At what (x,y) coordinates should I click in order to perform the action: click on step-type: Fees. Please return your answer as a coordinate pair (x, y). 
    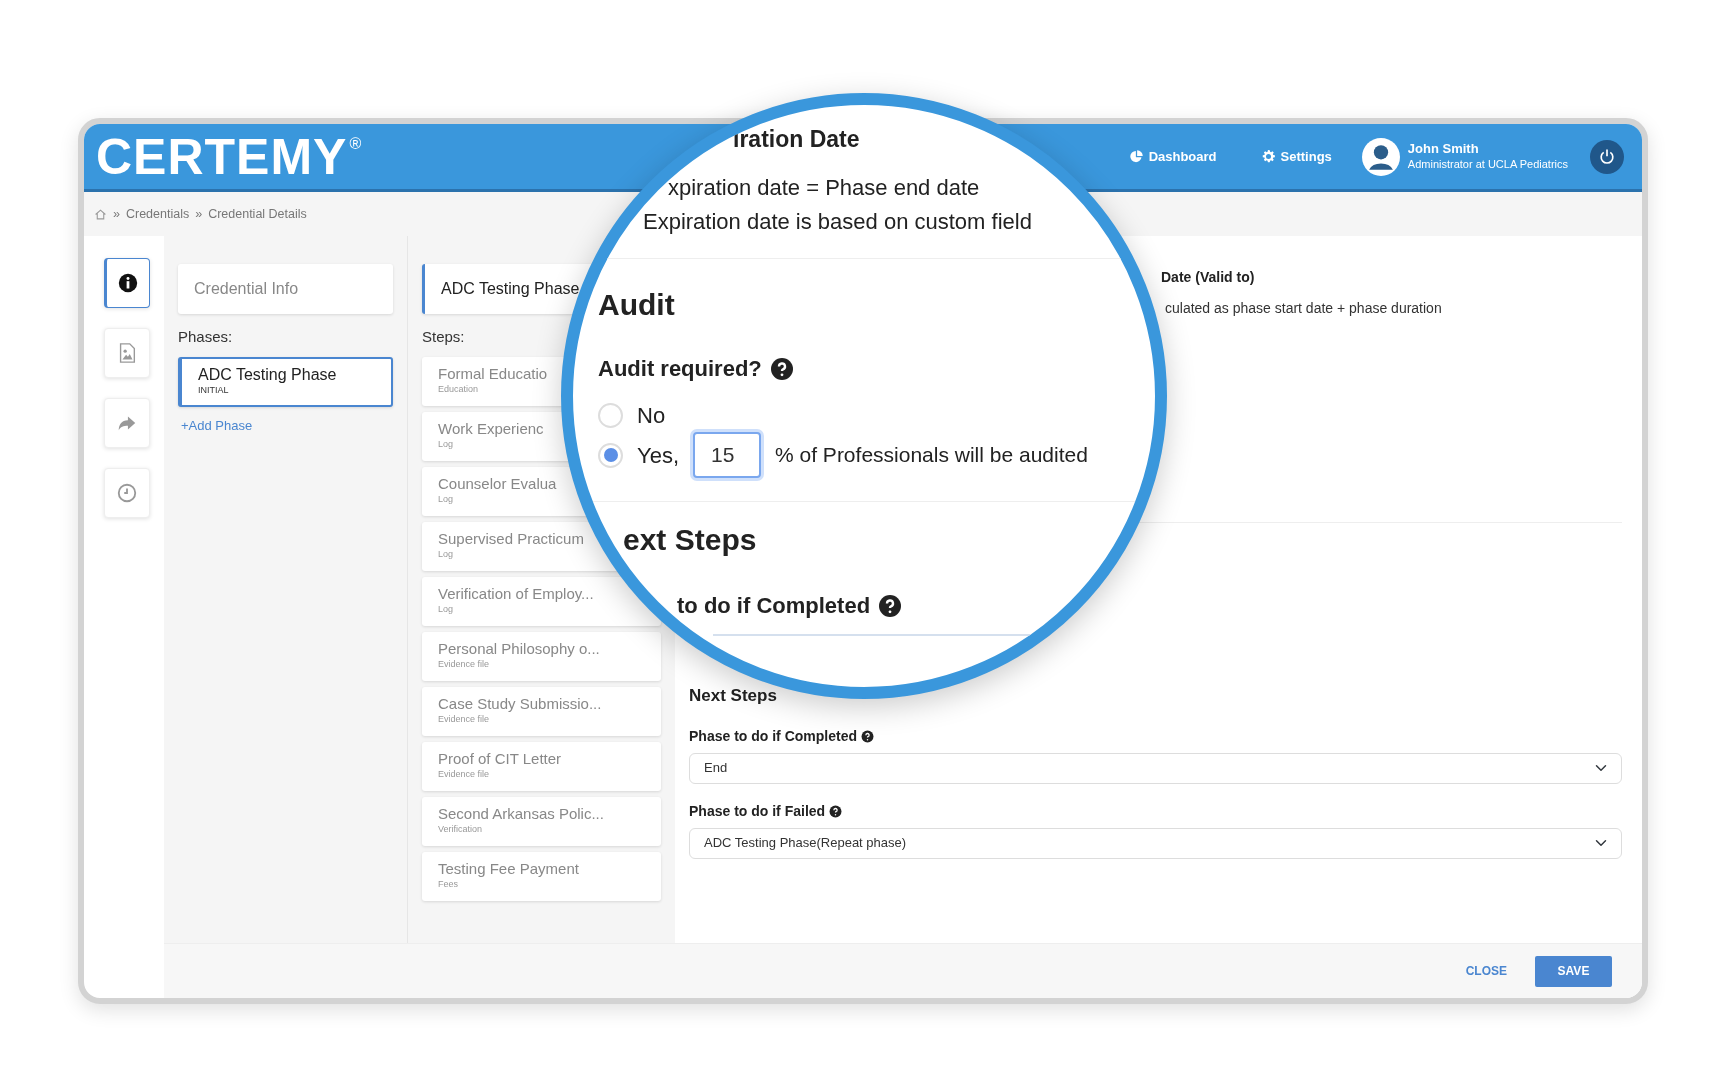
    Looking at the image, I should click on (448, 885).